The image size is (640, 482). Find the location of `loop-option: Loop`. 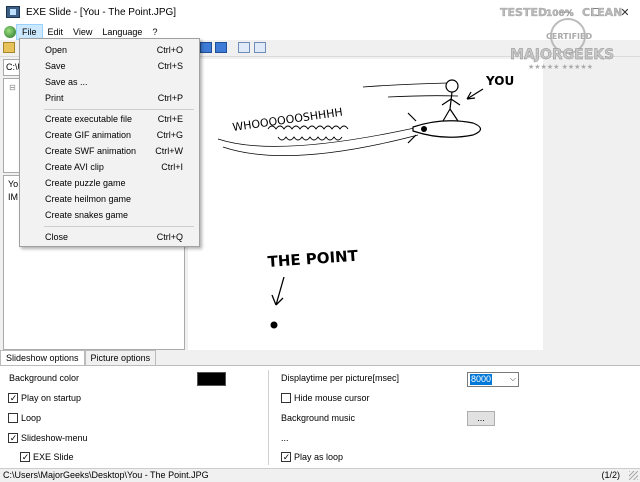

loop-option: Loop is located at coordinates (24, 418).